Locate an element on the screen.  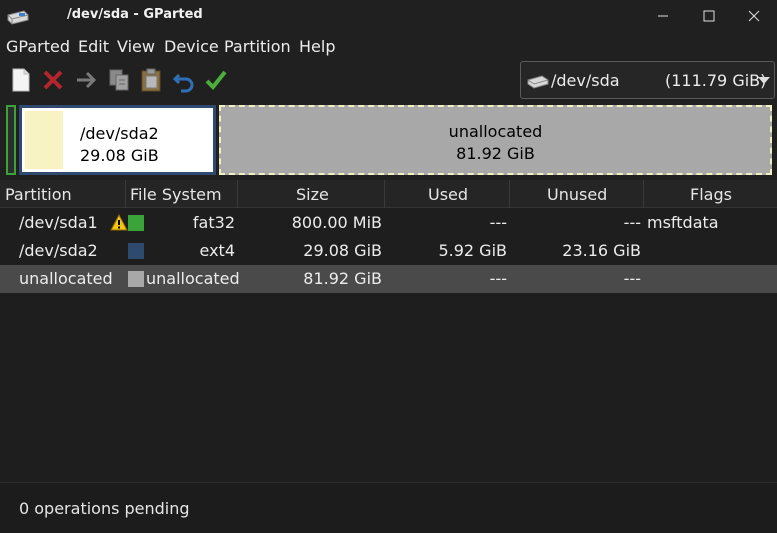
partition-cell: unallocated is located at coordinates (66, 278).